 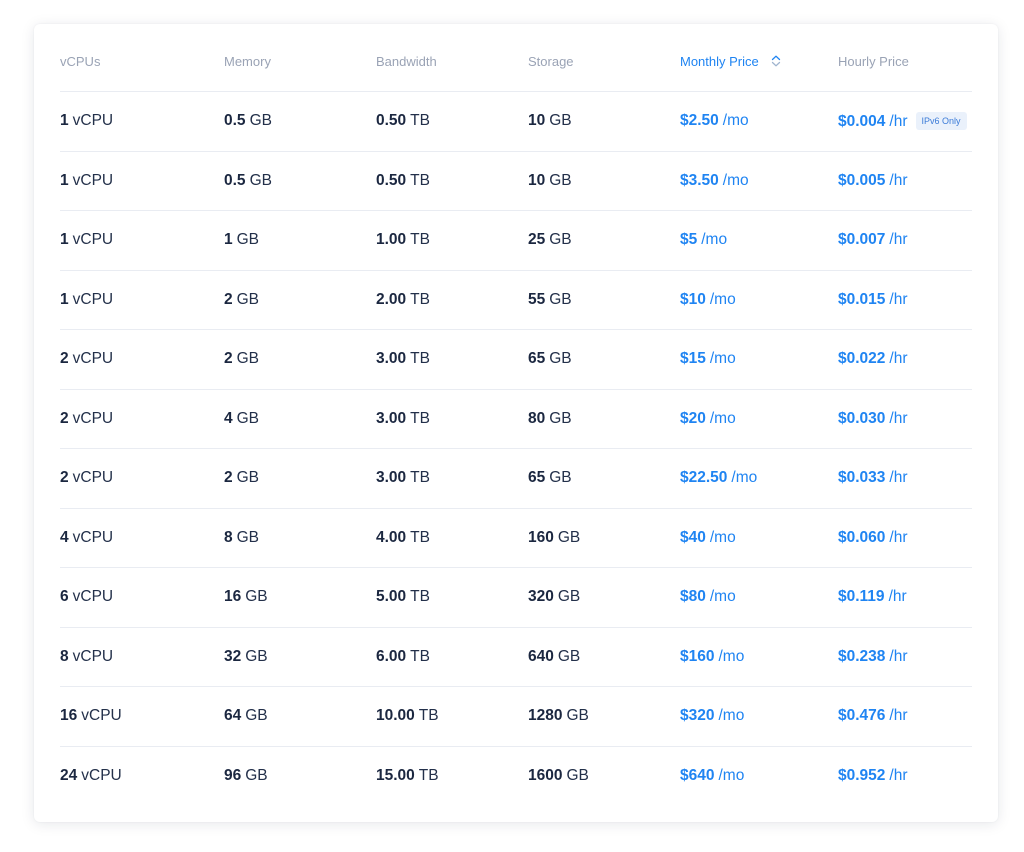 I want to click on table-row: 1 vCPU 1 GB 1.00 TB 25 GB $5/mo $0.007/hr, so click(x=516, y=240).